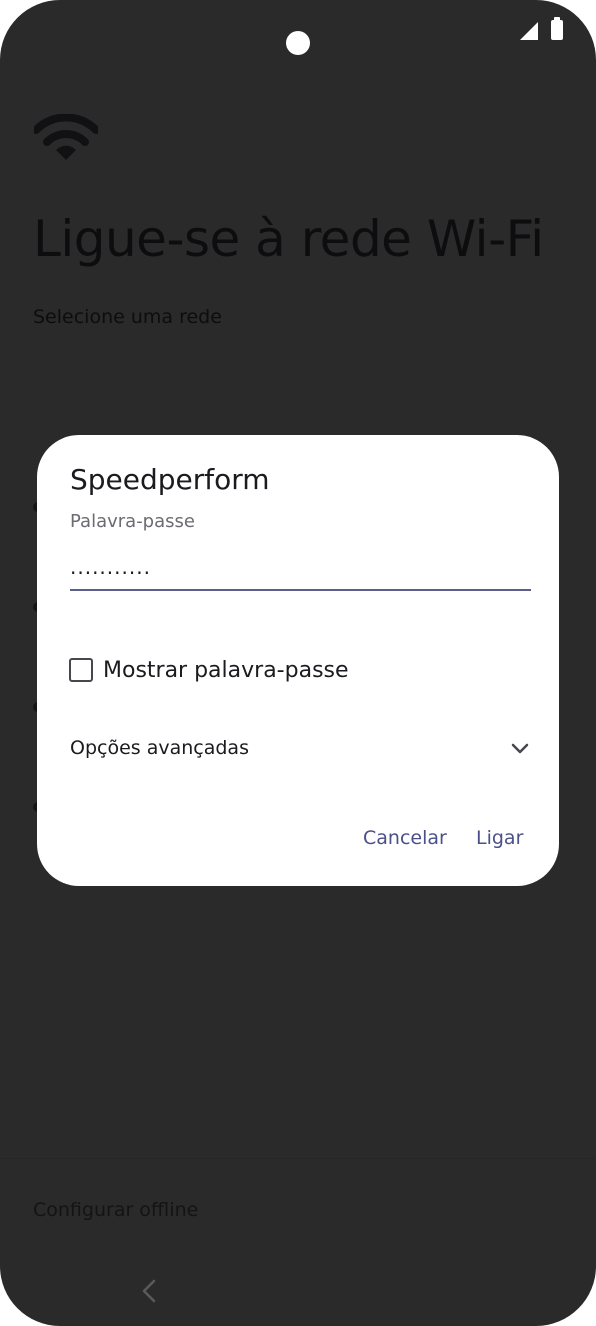 The width and height of the screenshot is (596, 1326). What do you see at coordinates (127, 317) in the screenshot?
I see `page-subtitle: Selecione uma rede` at bounding box center [127, 317].